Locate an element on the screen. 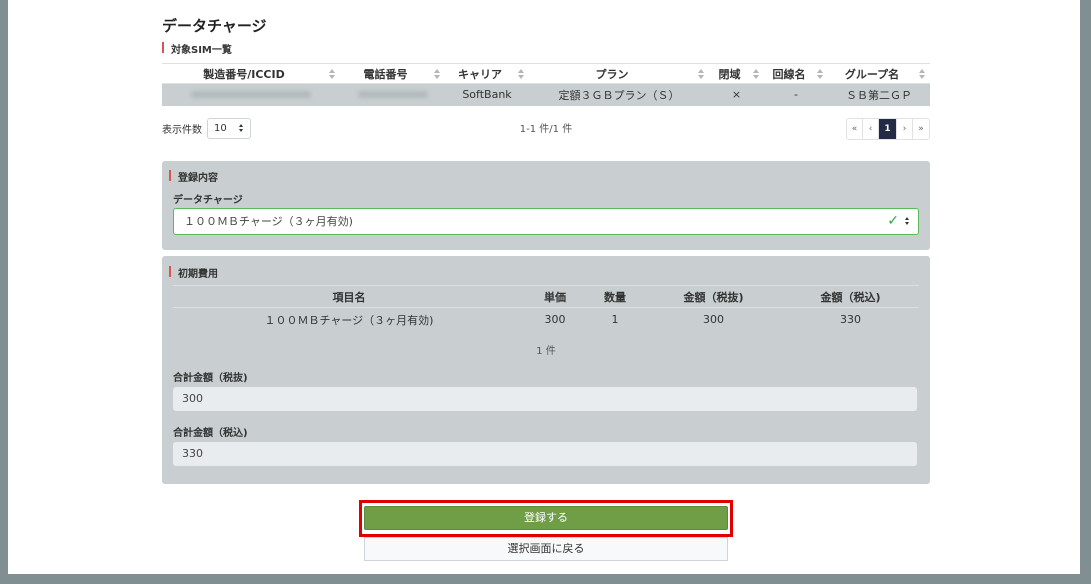 Image resolution: width=1091 pixels, height=584 pixels. data-charge-select: １００ＭＢチャージ（３ヶ月有効) ✓ is located at coordinates (546, 221).